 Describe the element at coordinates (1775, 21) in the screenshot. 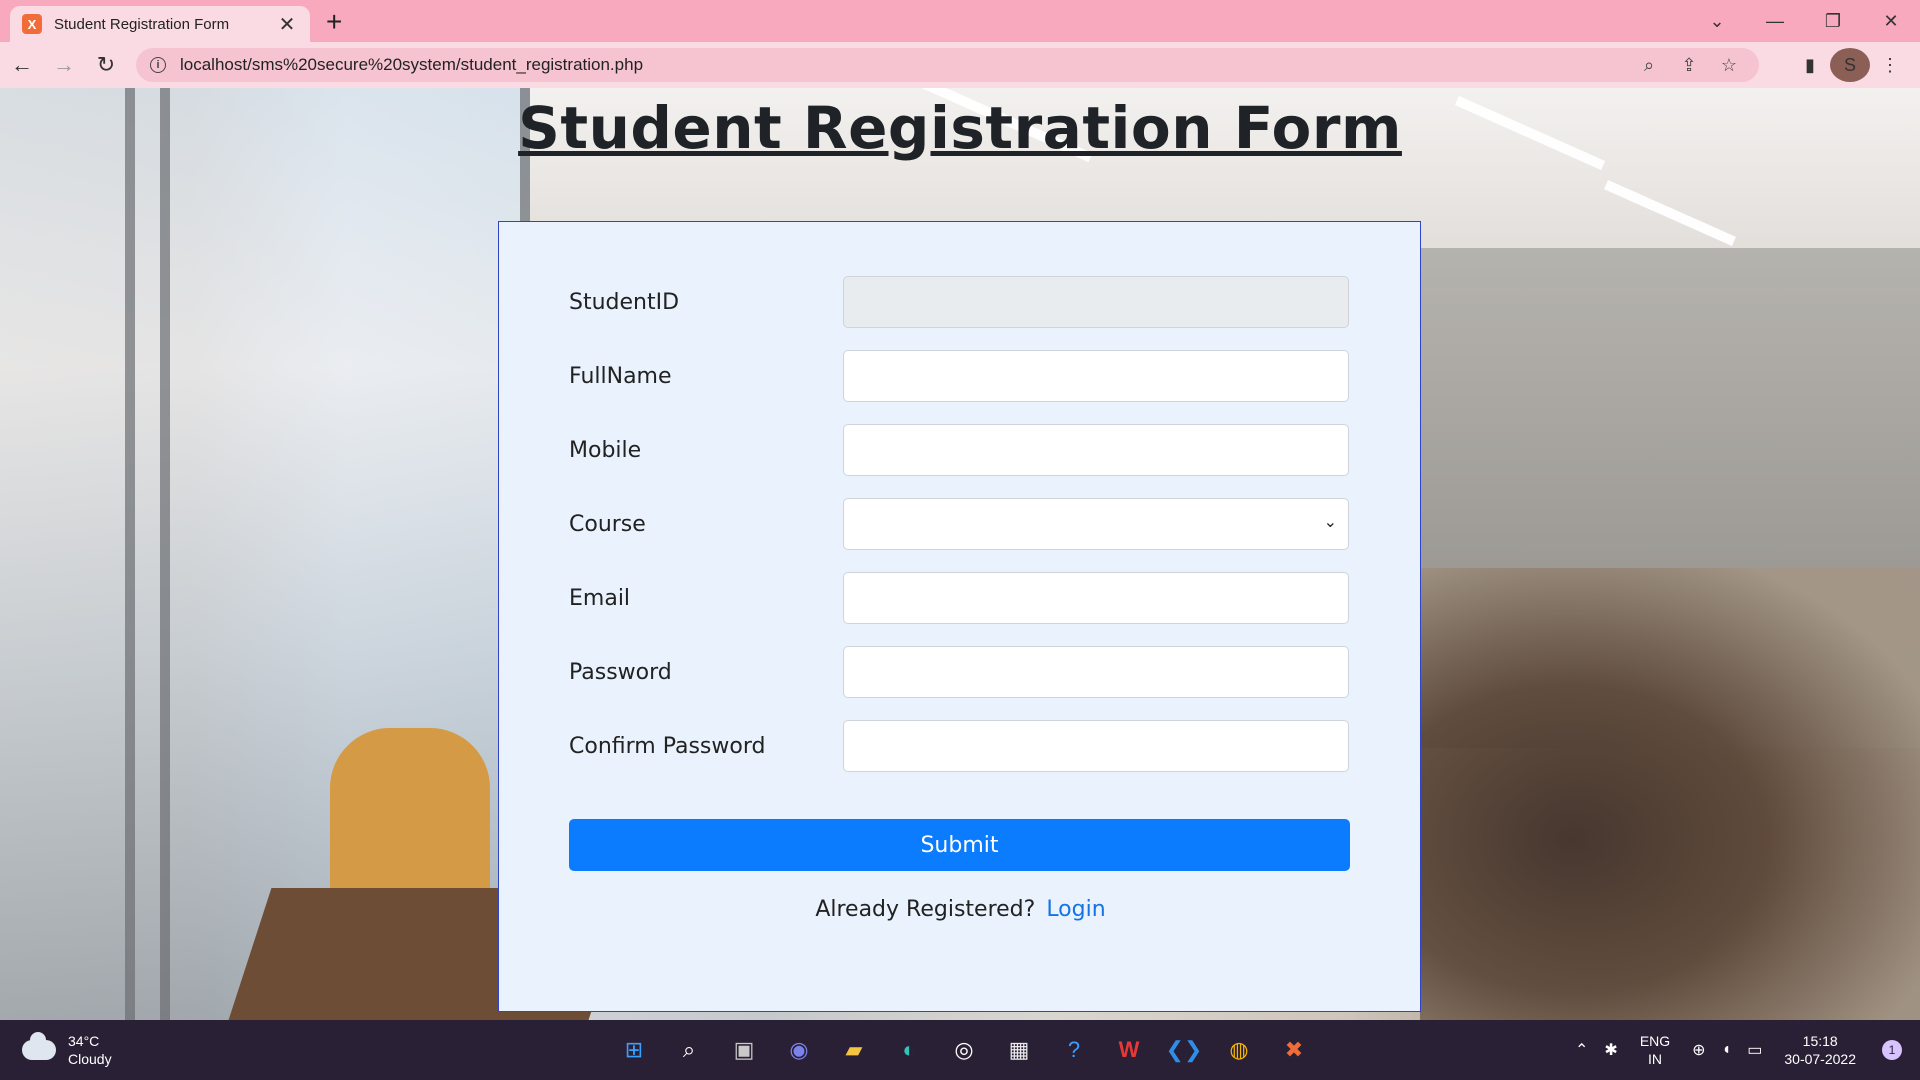

I see `minimize-icon: —` at that location.